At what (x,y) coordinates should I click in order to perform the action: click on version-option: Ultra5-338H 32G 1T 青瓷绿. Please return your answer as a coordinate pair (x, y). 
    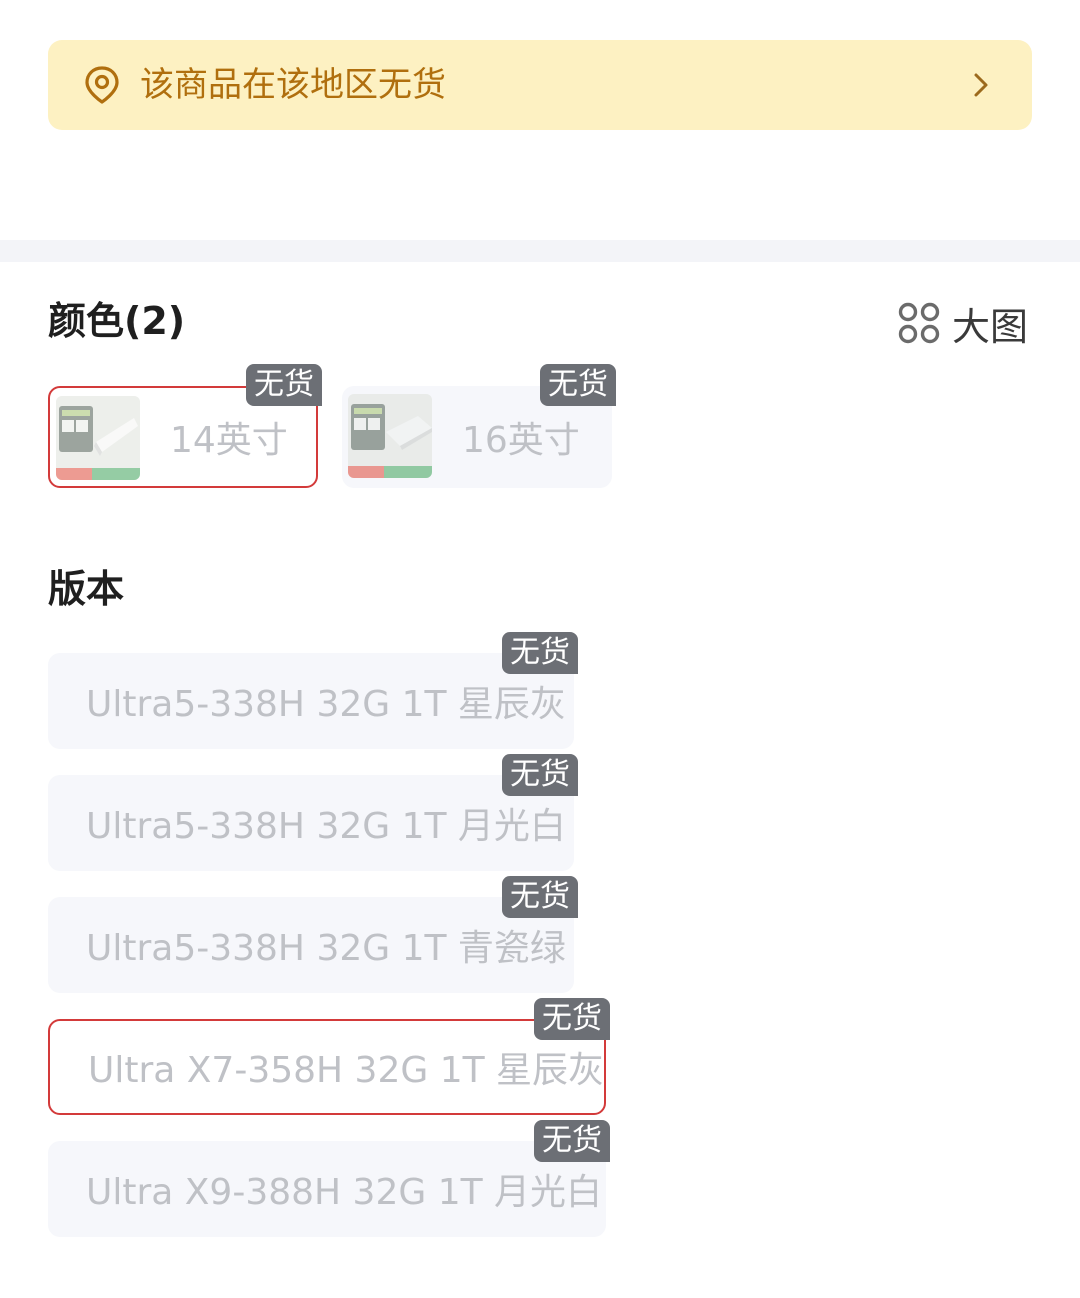
    Looking at the image, I should click on (311, 945).